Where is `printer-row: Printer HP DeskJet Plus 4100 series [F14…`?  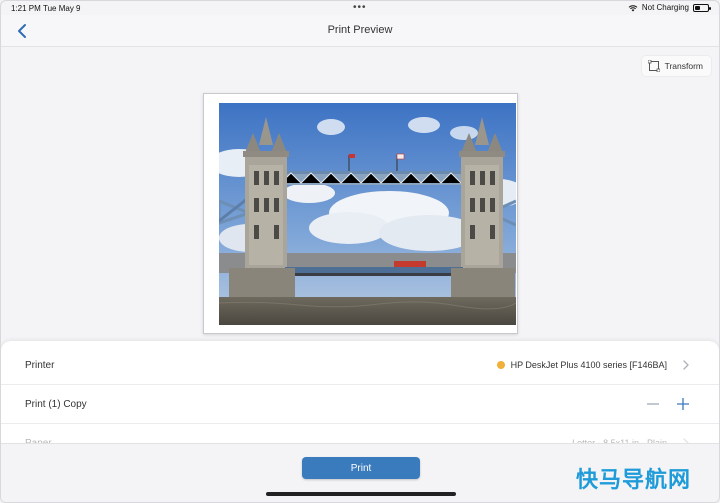
printer-row: Printer HP DeskJet Plus 4100 series [F14… is located at coordinates (360, 366).